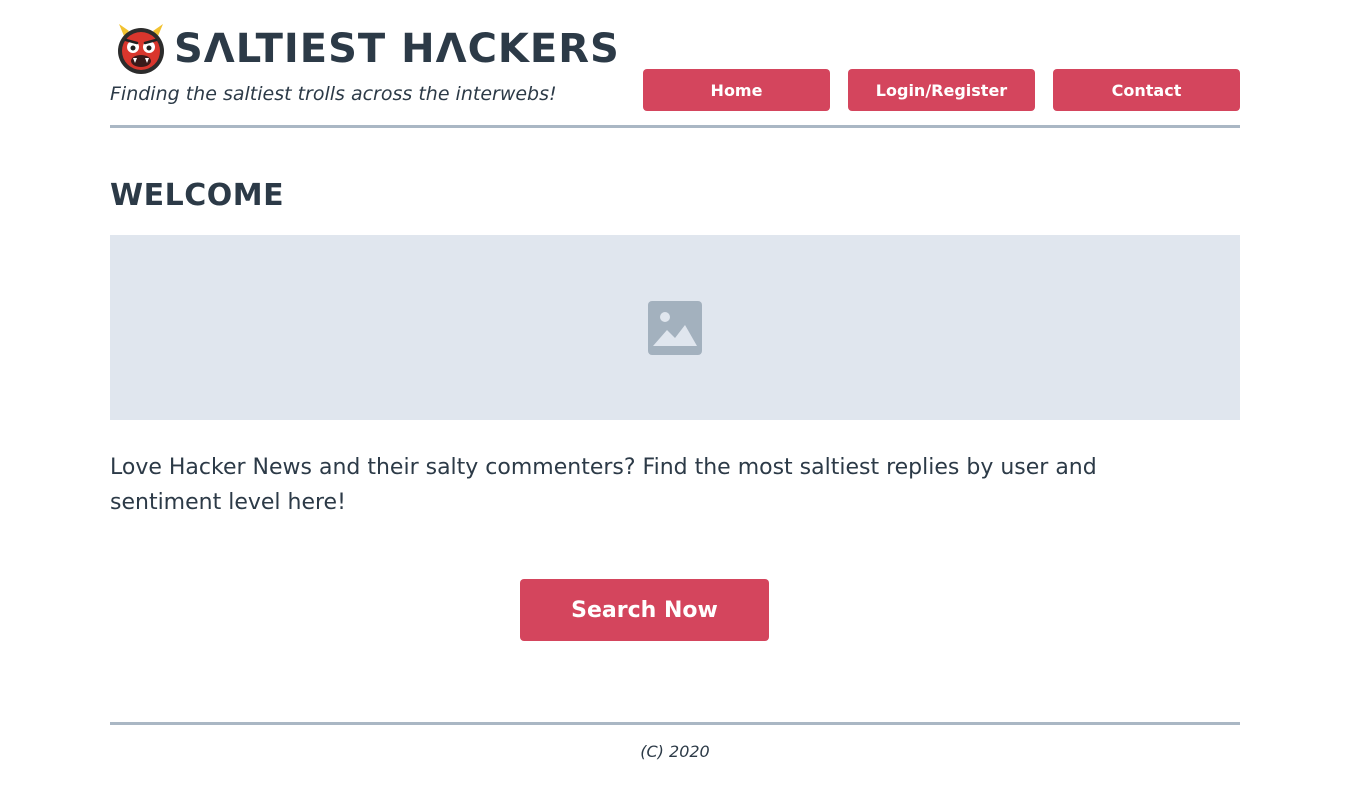 The height and width of the screenshot is (810, 1350). I want to click on image-placeholder-icon, so click(675, 327).